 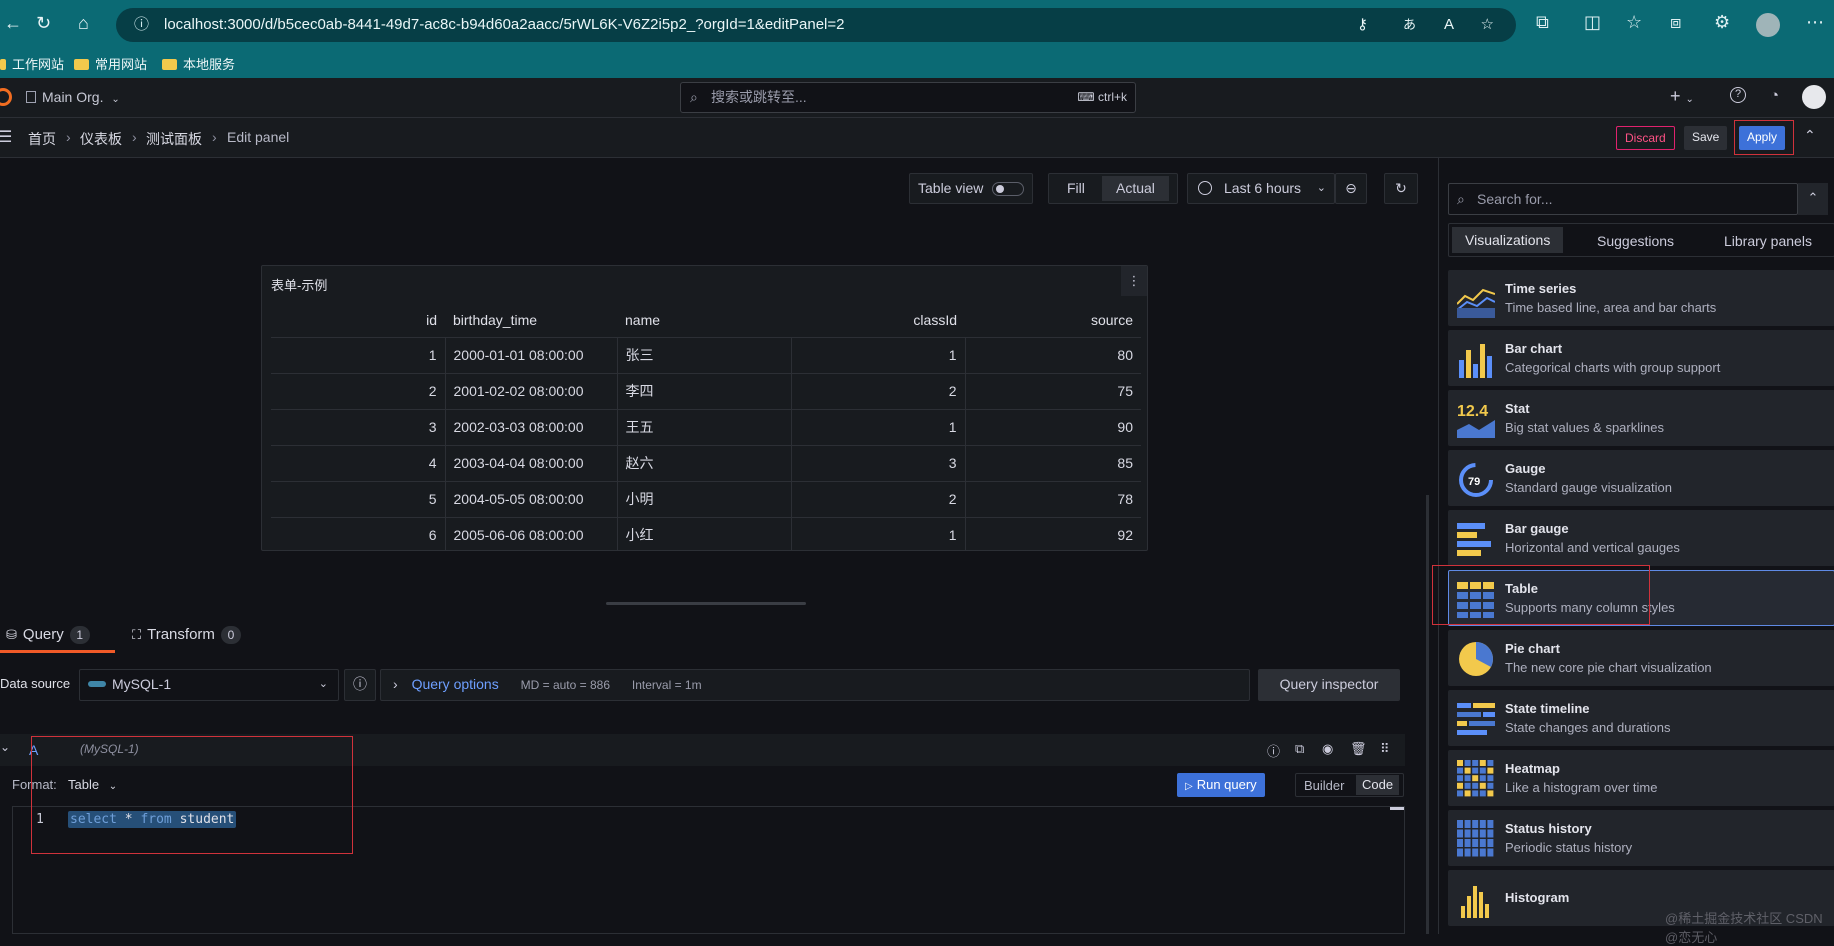 What do you see at coordinates (1645, 138) in the screenshot?
I see `discard-button: Discard` at bounding box center [1645, 138].